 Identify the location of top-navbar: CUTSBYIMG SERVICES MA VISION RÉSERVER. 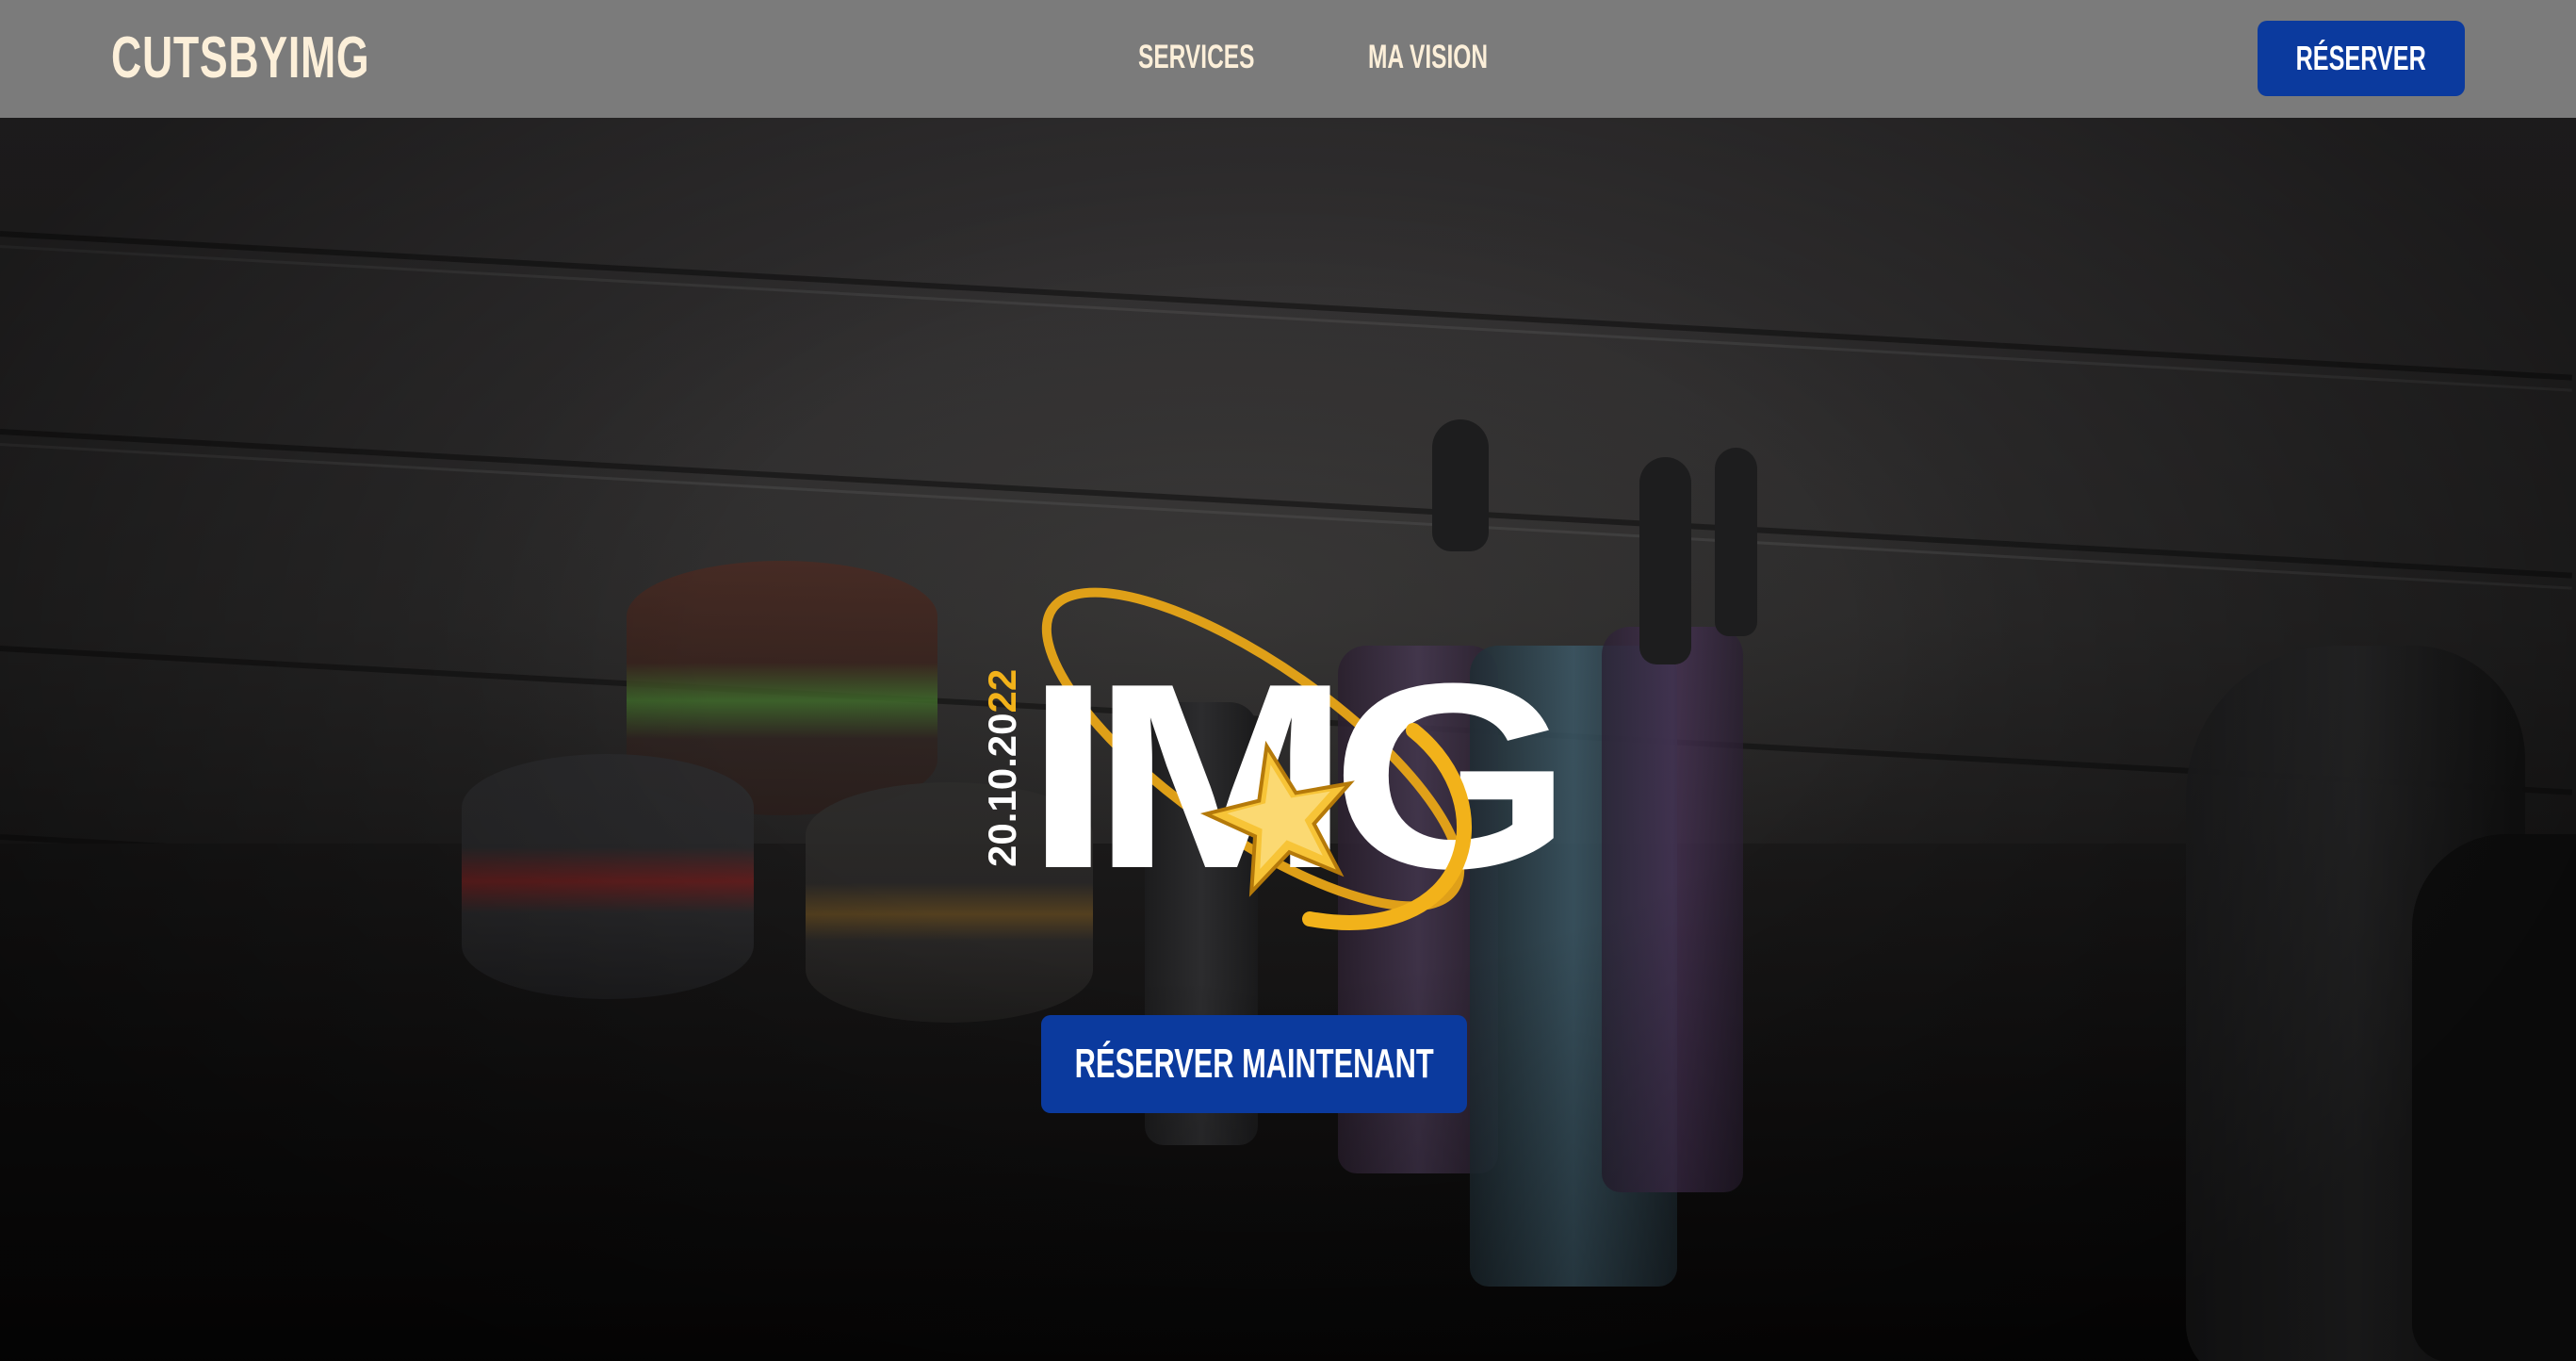
(1288, 59).